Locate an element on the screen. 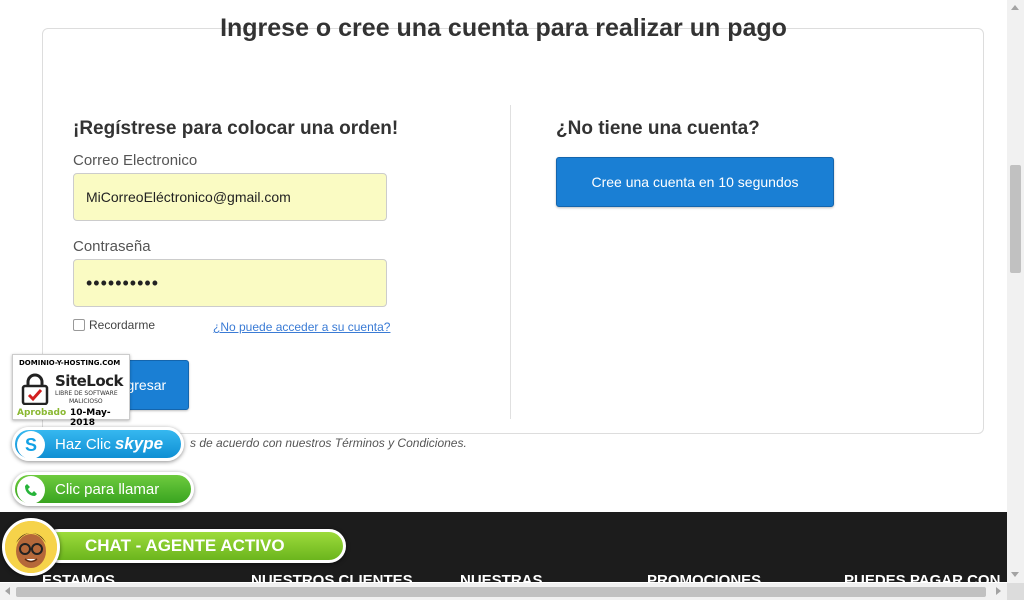 The height and width of the screenshot is (600, 1024). call-button: Clic para llamar is located at coordinates (103, 489).